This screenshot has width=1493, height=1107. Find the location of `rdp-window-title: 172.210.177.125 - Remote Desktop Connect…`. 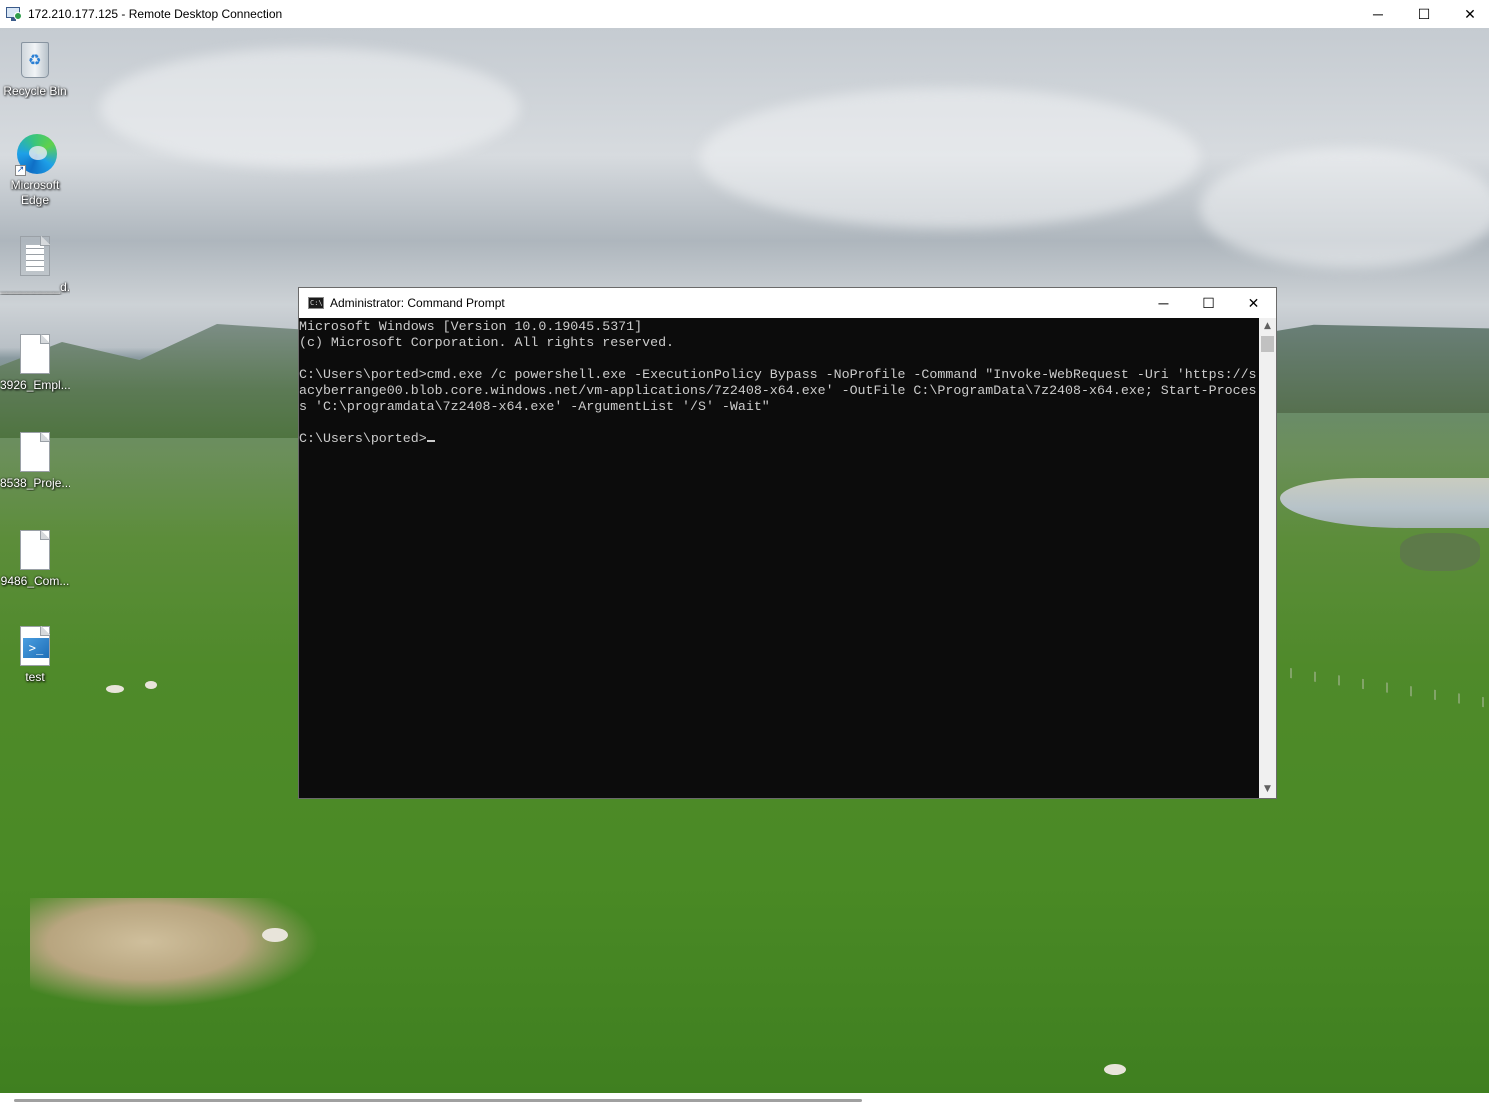

rdp-window-title: 172.210.177.125 - Remote Desktop Connect… is located at coordinates (155, 14).